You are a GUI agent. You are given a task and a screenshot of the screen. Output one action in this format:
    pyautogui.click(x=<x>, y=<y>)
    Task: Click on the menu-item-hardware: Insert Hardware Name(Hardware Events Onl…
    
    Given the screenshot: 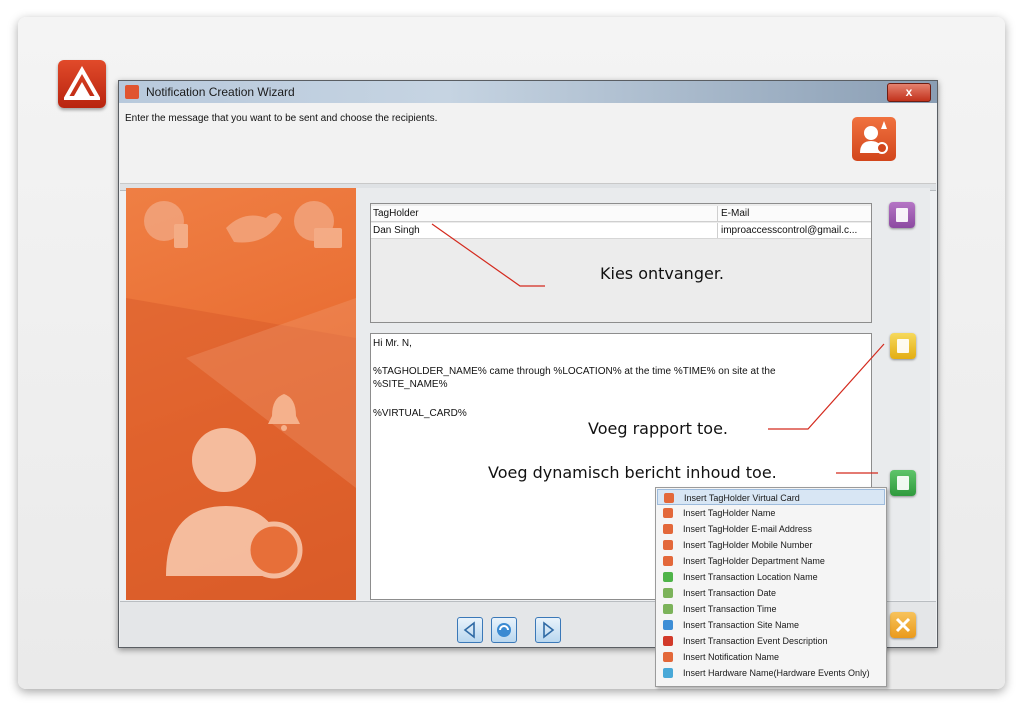 What is the action you would take?
    pyautogui.click(x=771, y=673)
    